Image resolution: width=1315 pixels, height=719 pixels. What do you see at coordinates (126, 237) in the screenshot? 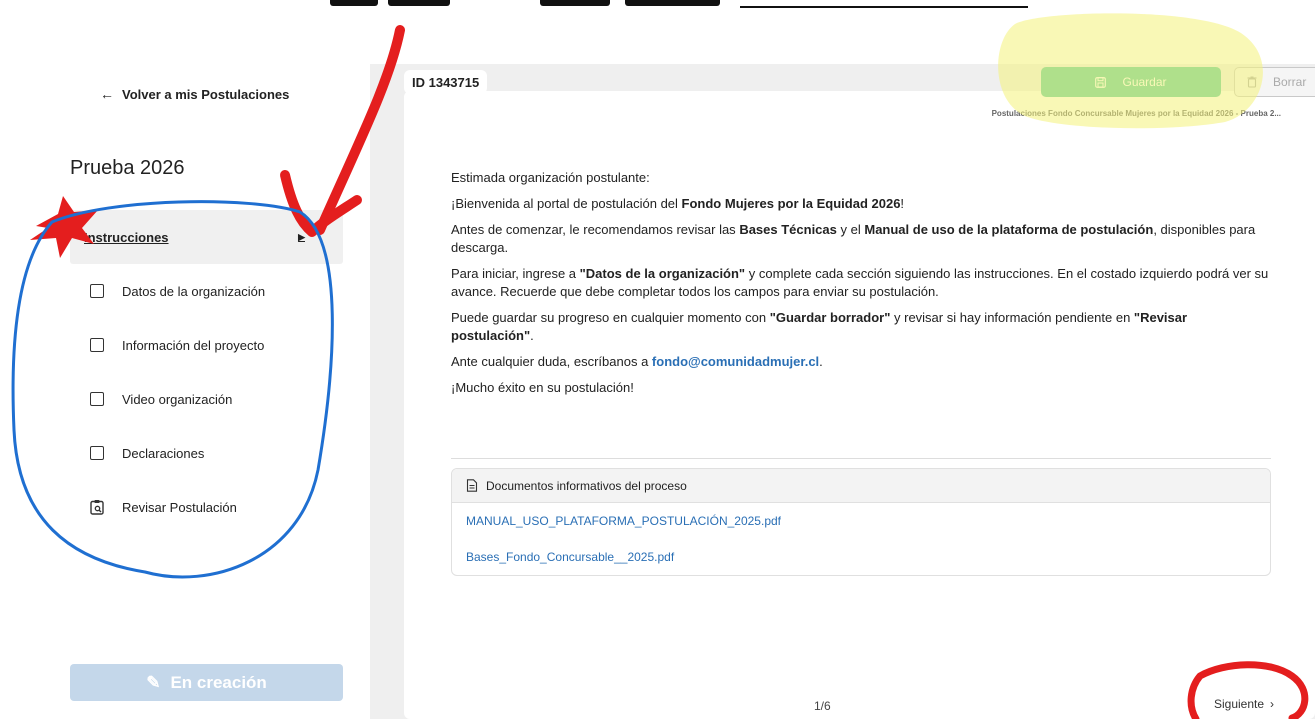
I see `sidebar-item-label: Instrucciones` at bounding box center [126, 237].